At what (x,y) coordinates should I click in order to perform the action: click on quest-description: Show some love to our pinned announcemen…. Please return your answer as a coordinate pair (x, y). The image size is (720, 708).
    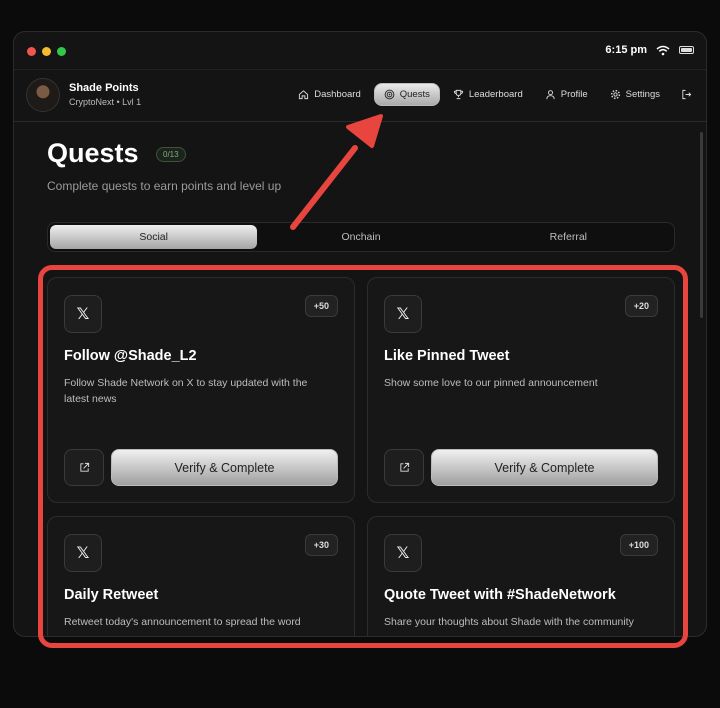
    Looking at the image, I should click on (491, 383).